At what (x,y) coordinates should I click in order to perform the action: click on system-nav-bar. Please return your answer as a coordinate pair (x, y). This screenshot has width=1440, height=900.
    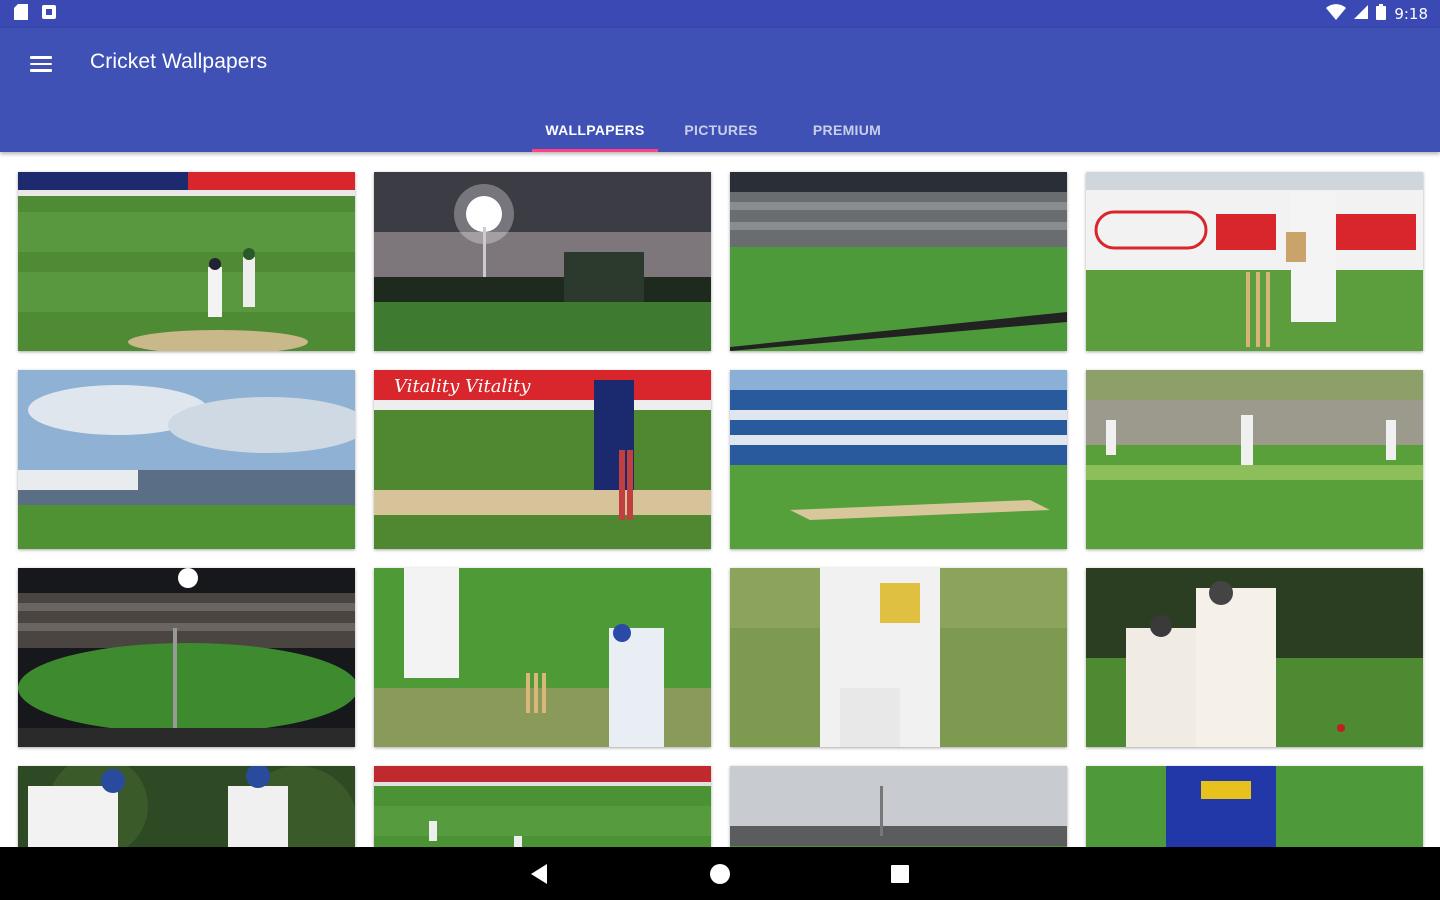
    Looking at the image, I should click on (720, 873).